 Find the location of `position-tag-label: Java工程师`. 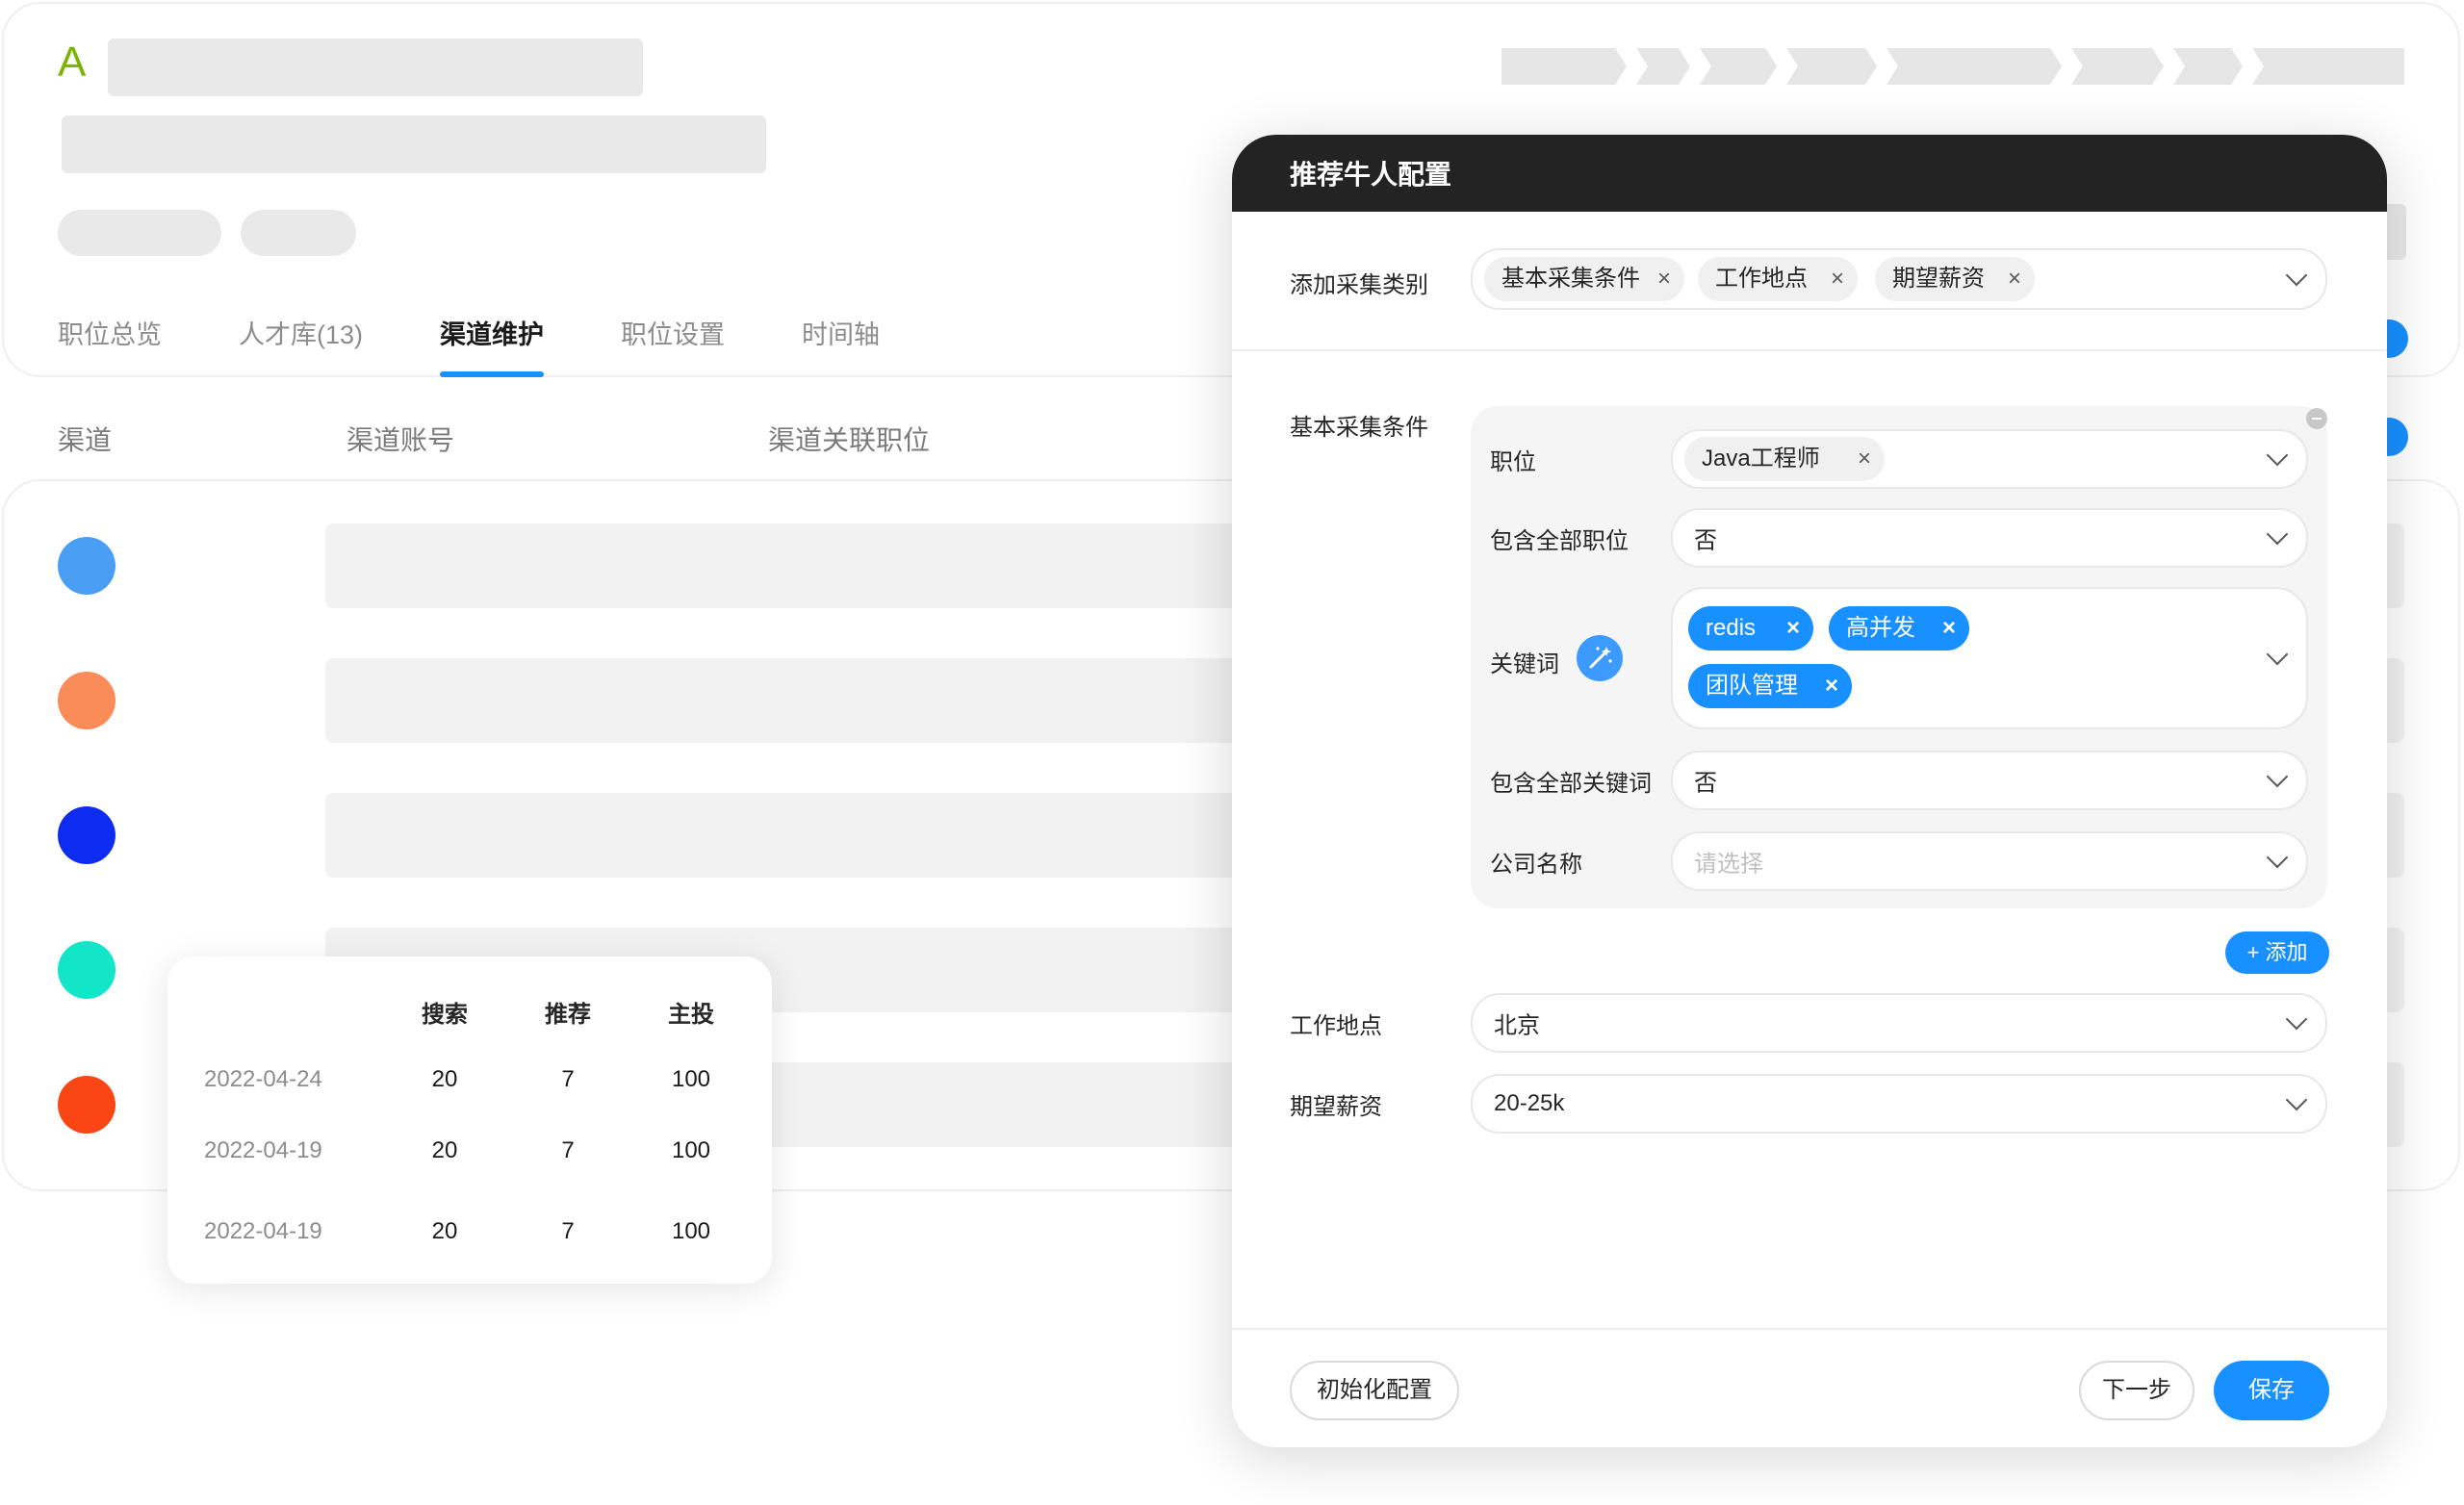

position-tag-label: Java工程师 is located at coordinates (1761, 459).